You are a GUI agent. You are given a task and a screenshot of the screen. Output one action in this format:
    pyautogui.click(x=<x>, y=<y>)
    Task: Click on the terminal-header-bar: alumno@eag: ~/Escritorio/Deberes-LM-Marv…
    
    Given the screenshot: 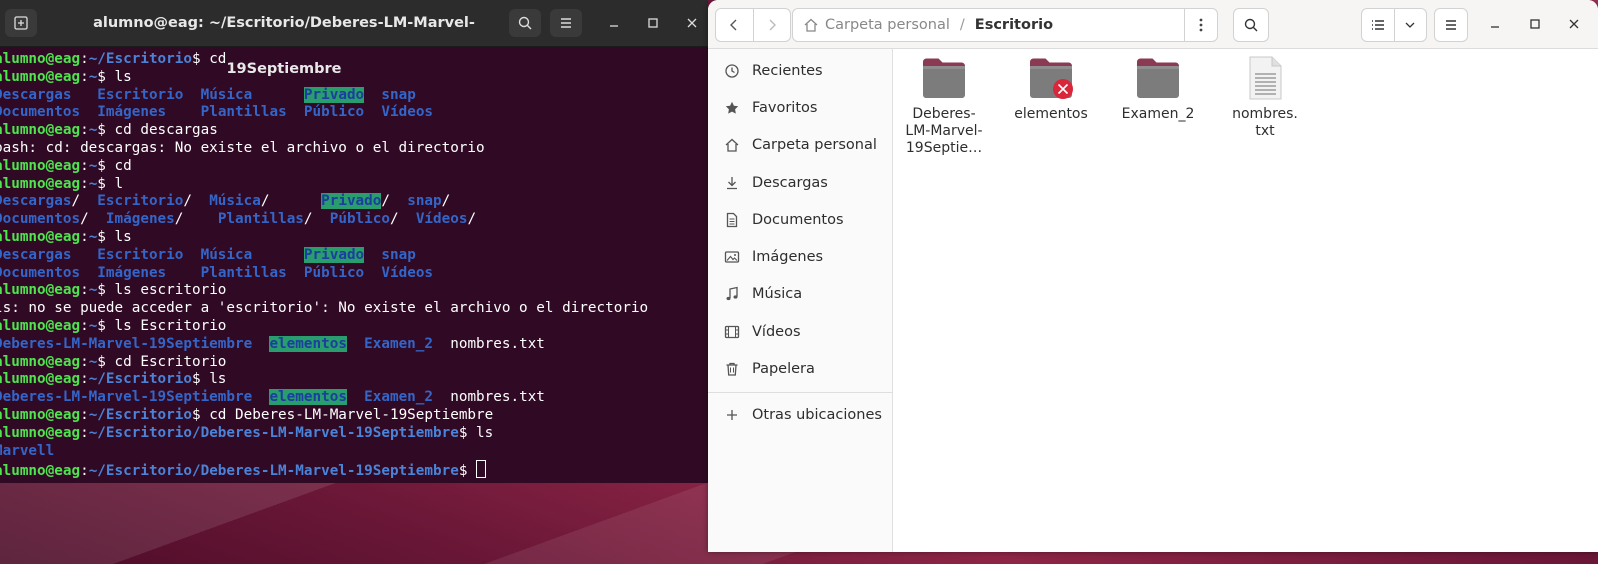 What is the action you would take?
    pyautogui.click(x=354, y=38)
    